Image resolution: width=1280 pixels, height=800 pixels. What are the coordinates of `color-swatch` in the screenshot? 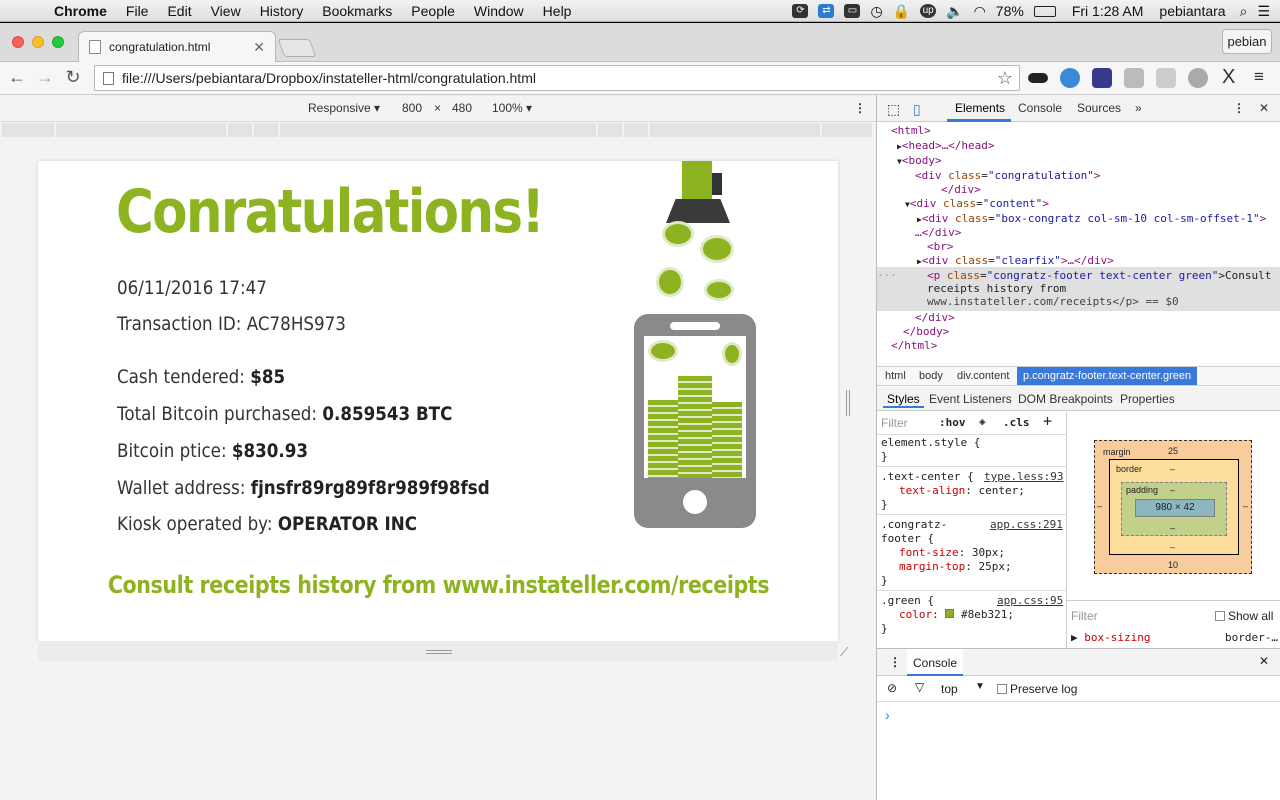 It's located at (950, 613).